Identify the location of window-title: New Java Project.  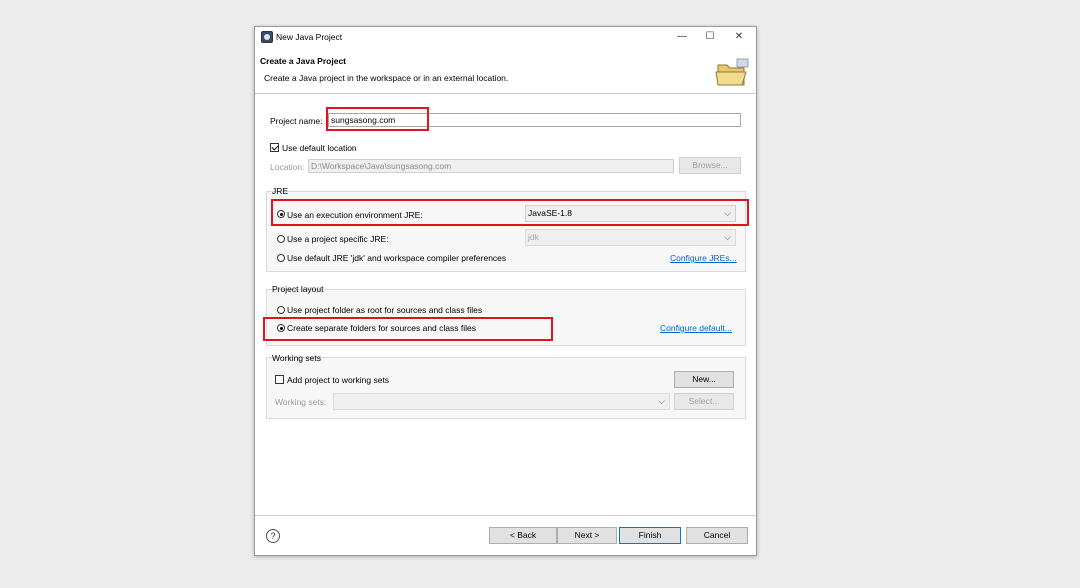
(309, 37).